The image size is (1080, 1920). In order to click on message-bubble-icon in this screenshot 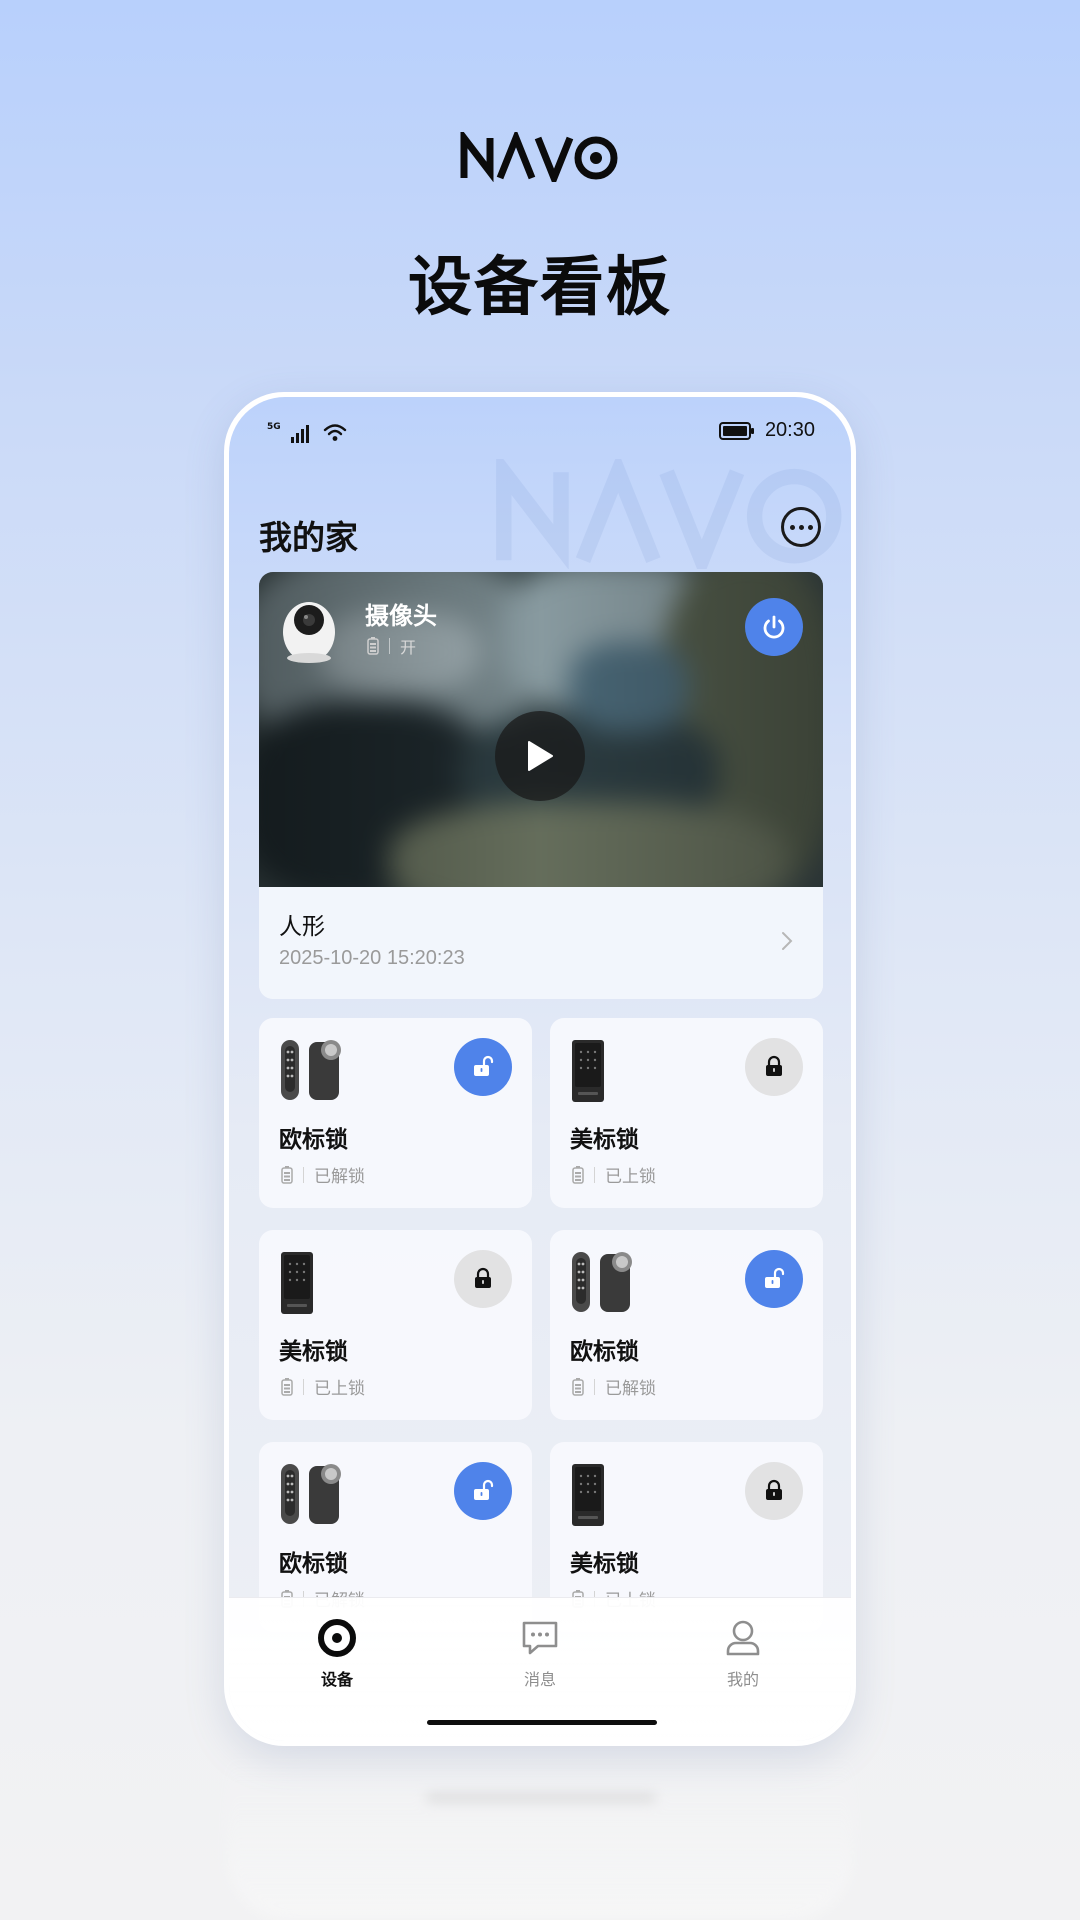, I will do `click(540, 1638)`.